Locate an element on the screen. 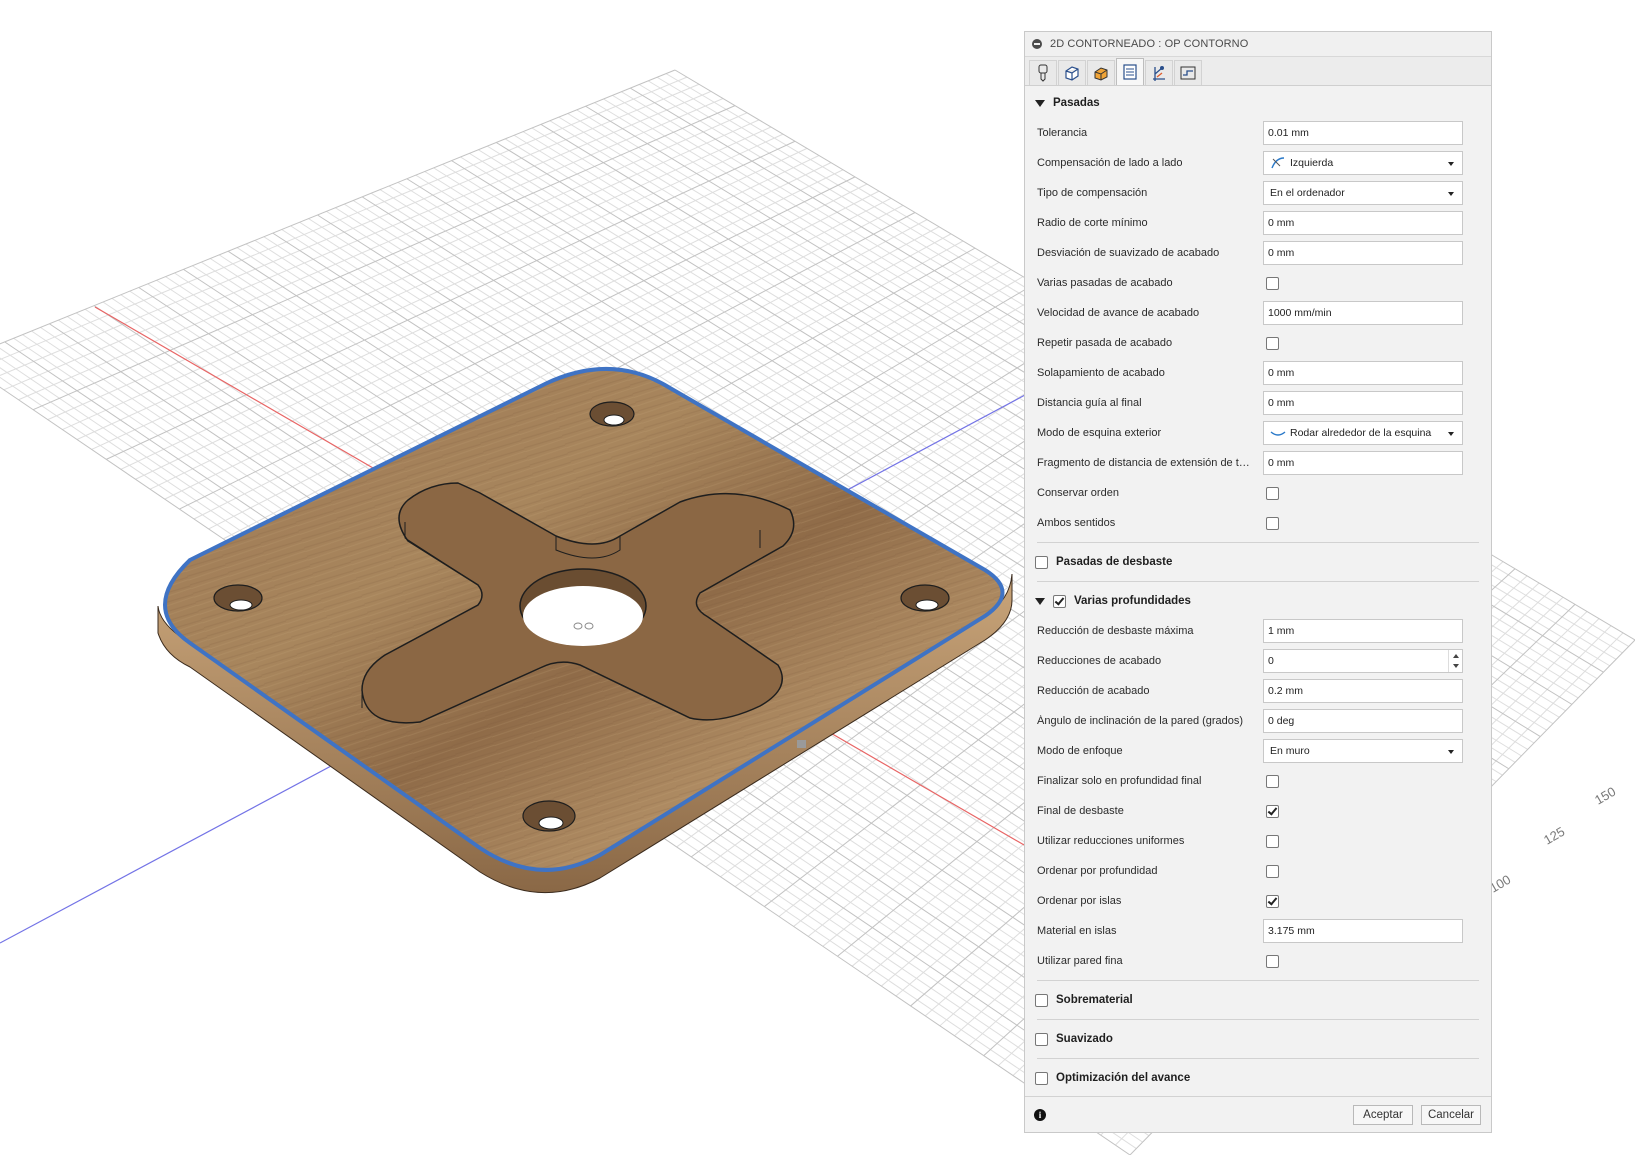 This screenshot has height=1155, width=1635. desbaste-checkbox is located at coordinates (1041, 562).